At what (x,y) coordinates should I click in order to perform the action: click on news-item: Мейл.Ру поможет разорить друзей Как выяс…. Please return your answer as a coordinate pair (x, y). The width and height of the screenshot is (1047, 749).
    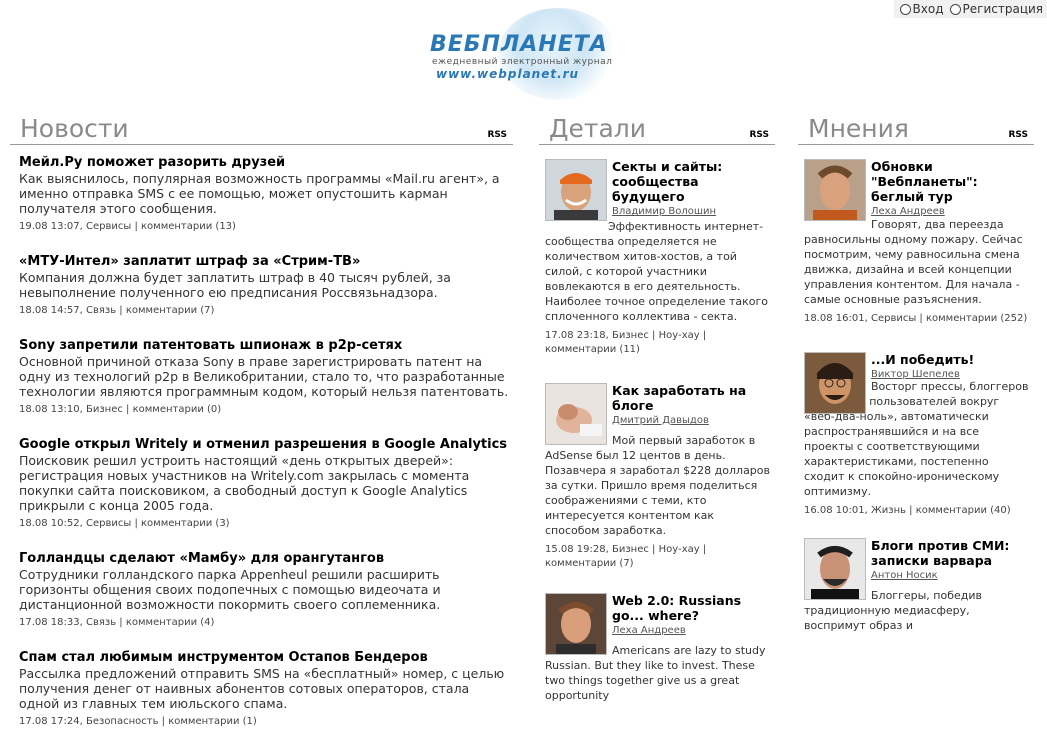
    Looking at the image, I should click on (266, 193).